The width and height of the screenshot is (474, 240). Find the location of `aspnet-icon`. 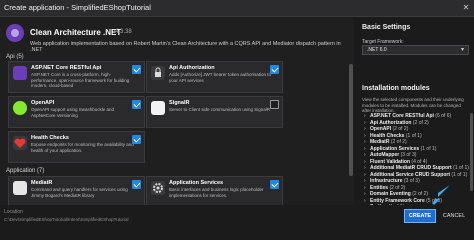

aspnet-icon is located at coordinates (20, 73).